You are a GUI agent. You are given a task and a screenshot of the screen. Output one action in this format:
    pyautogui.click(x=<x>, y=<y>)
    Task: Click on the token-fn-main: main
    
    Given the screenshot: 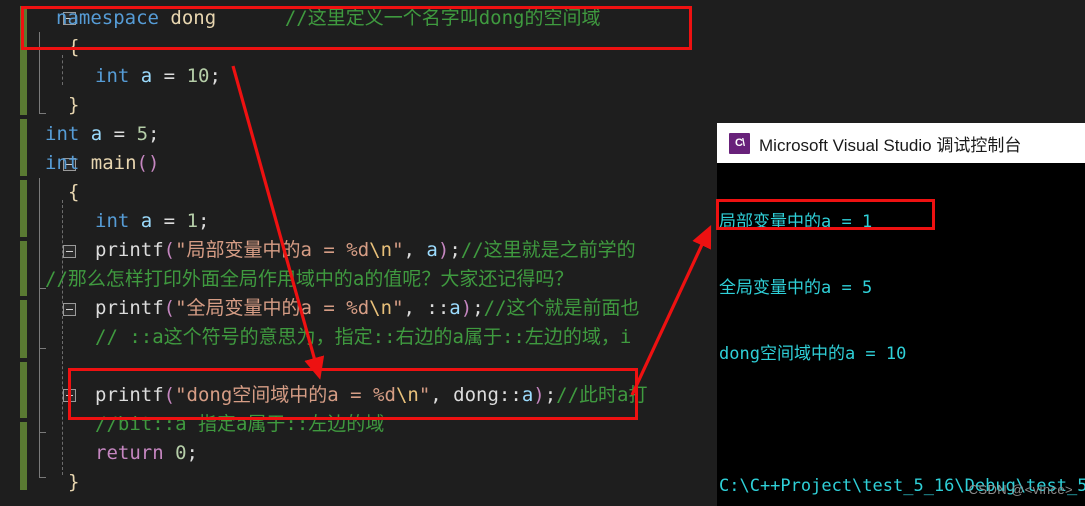 What is the action you would take?
    pyautogui.click(x=113, y=163)
    